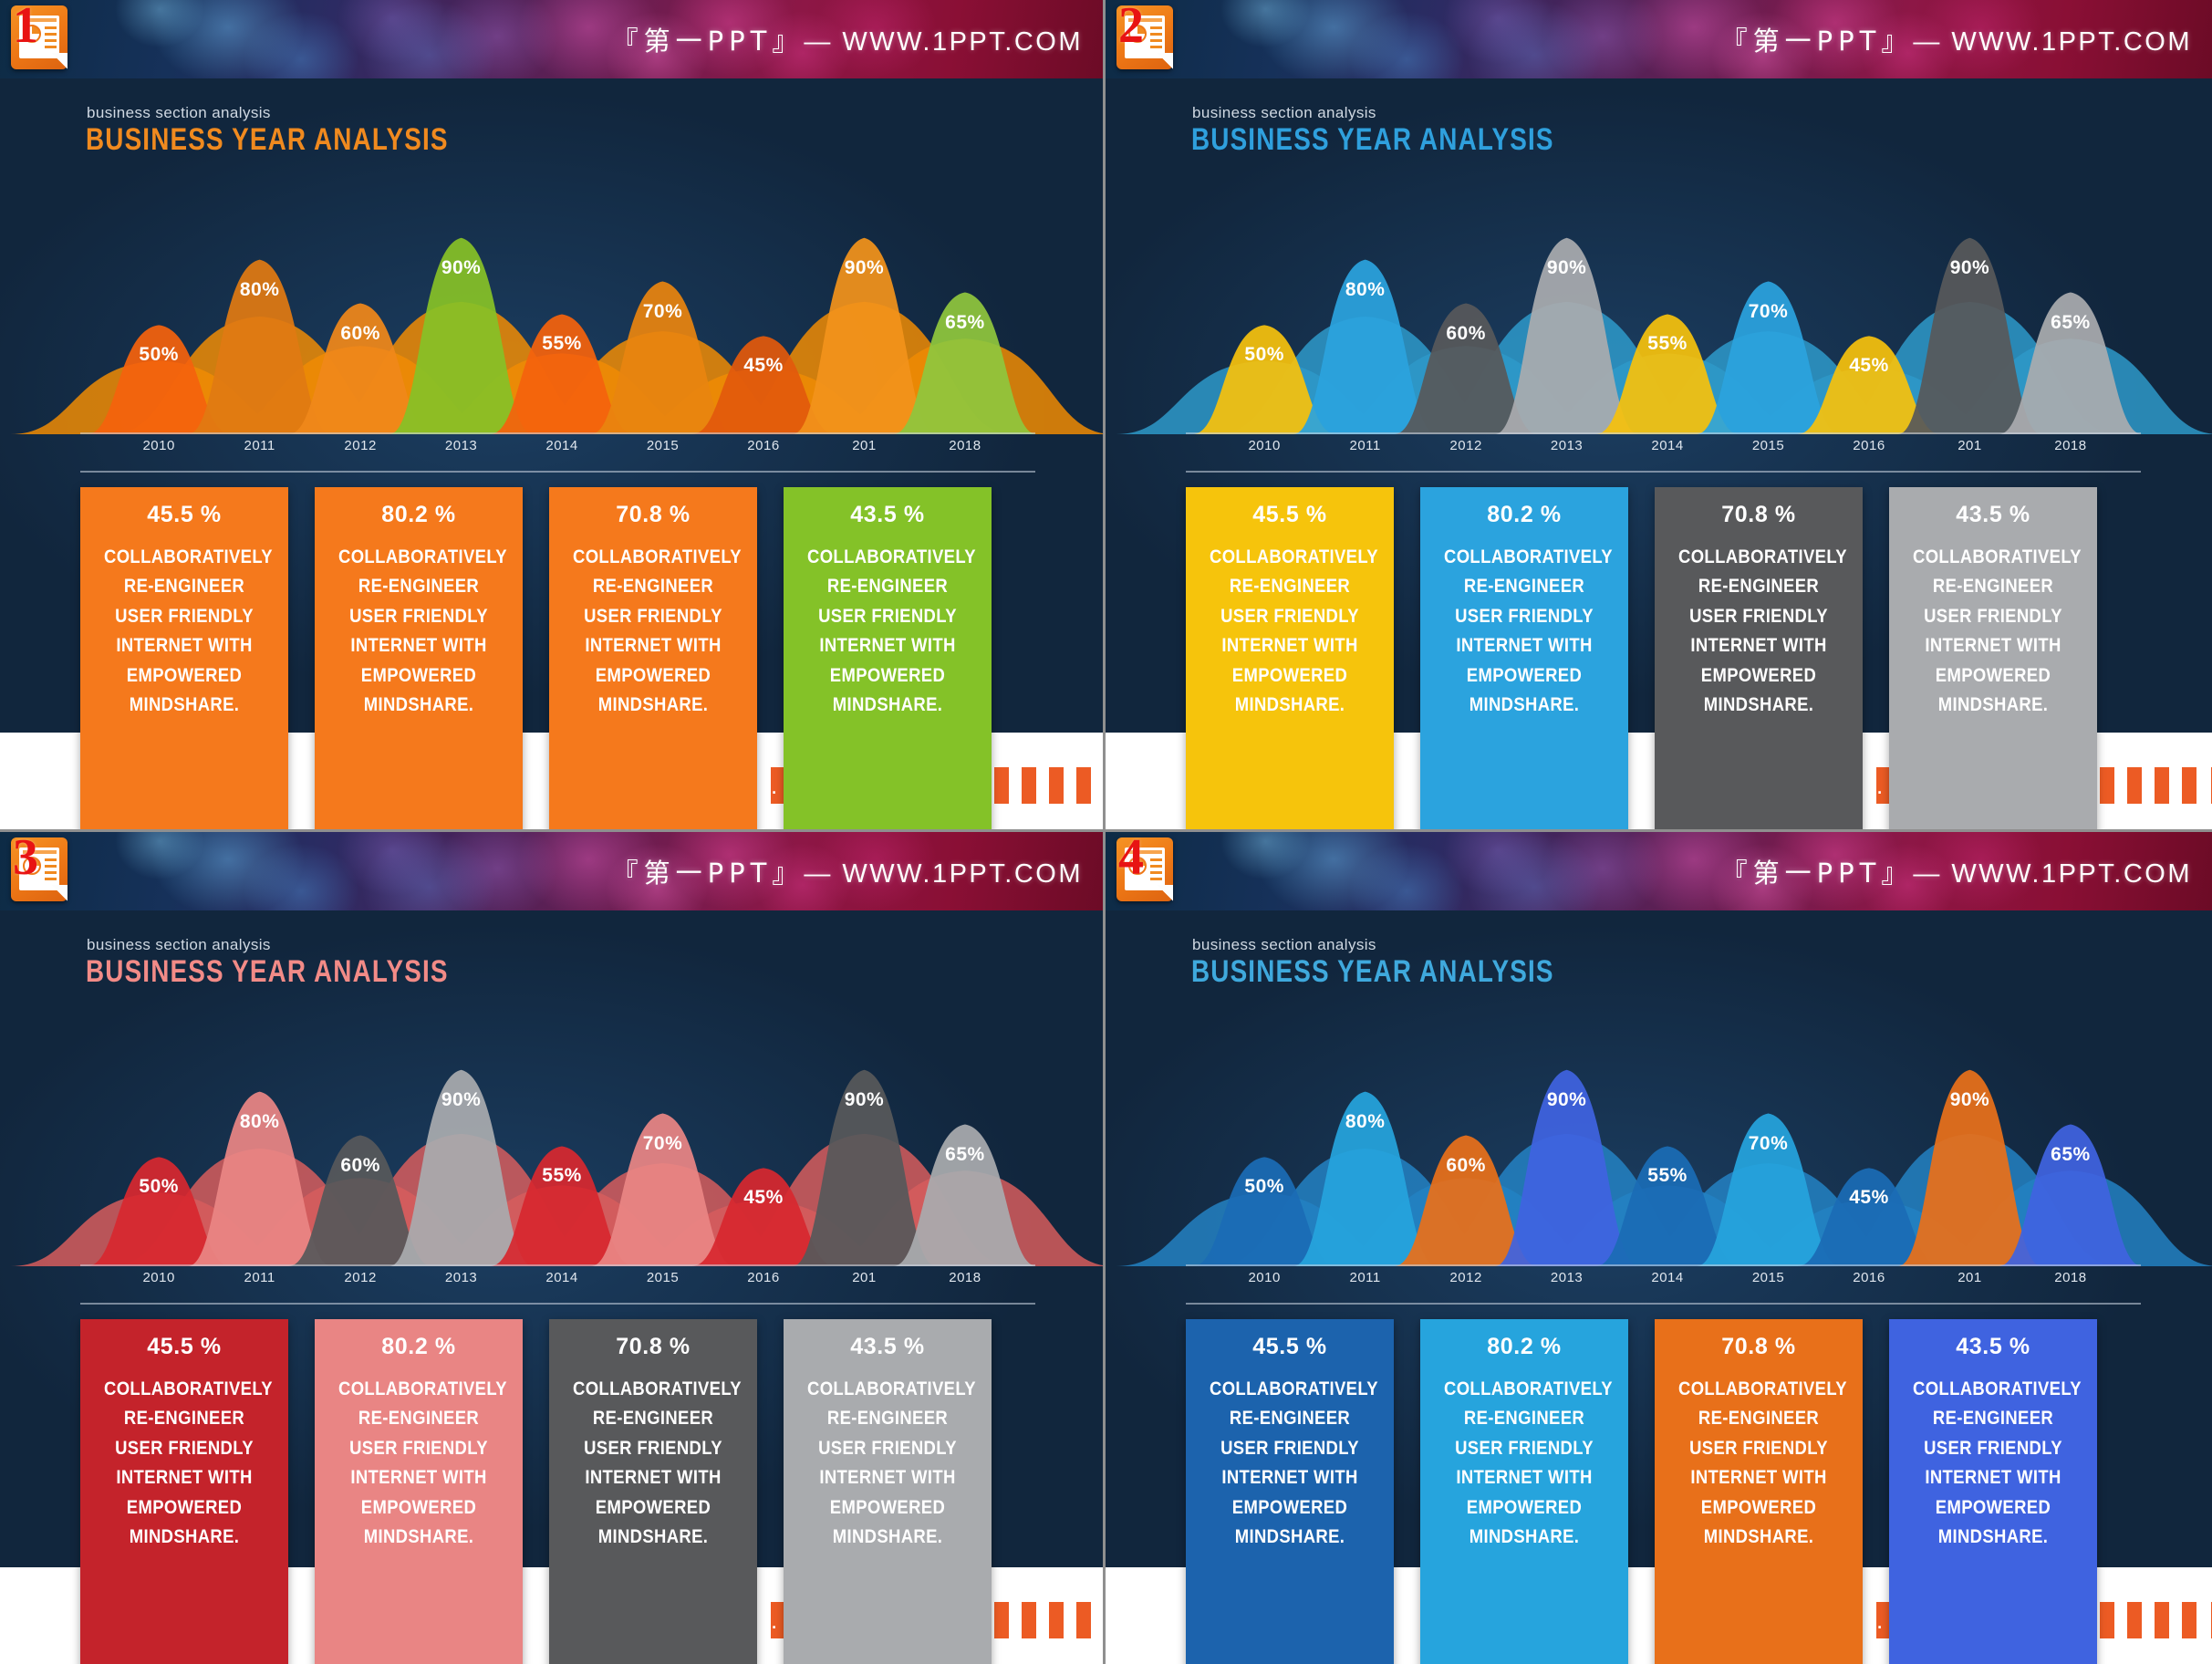  Describe the element at coordinates (1567, 1277) in the screenshot. I see `x-axis-tick: 2013` at that location.